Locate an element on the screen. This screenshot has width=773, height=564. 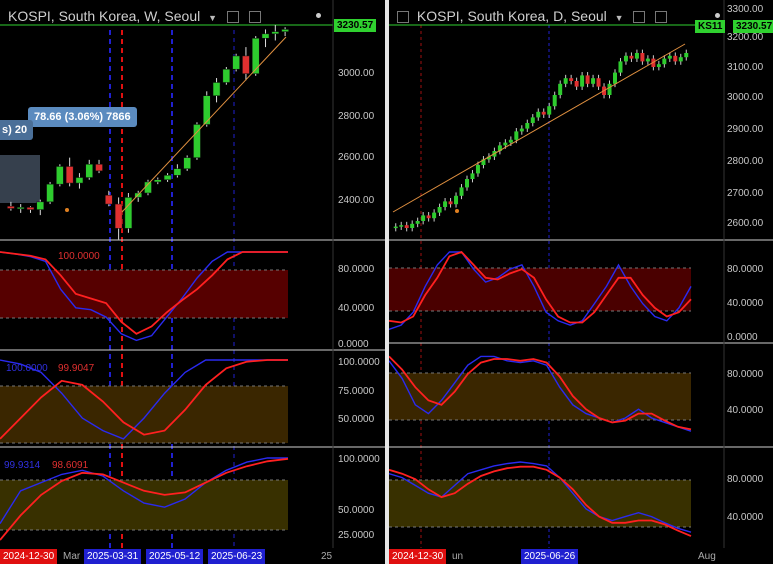
weekly-ind3-tick-label: 100.0000 is located at coordinates (359, 459).